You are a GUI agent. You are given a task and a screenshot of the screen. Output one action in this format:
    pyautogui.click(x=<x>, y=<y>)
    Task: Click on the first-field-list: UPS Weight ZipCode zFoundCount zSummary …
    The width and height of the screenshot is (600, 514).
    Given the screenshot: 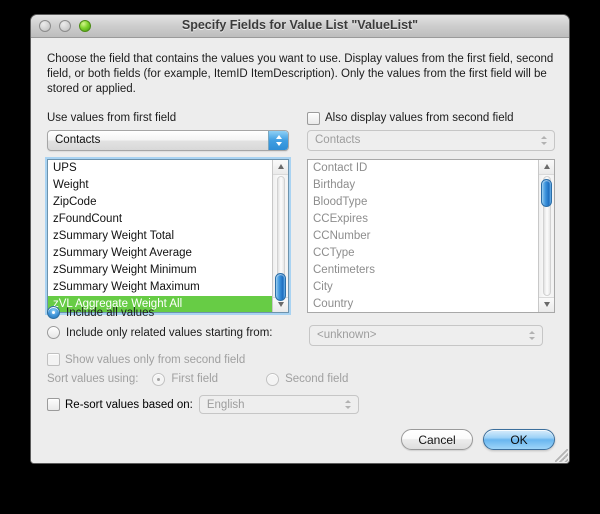 What is the action you would take?
    pyautogui.click(x=168, y=235)
    